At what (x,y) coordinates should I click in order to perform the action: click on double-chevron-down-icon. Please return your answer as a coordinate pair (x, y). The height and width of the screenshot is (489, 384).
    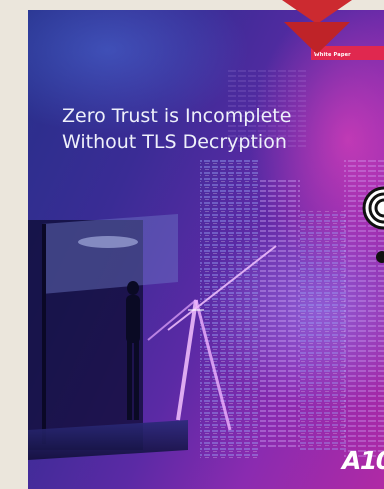
    Looking at the image, I should click on (317, 27).